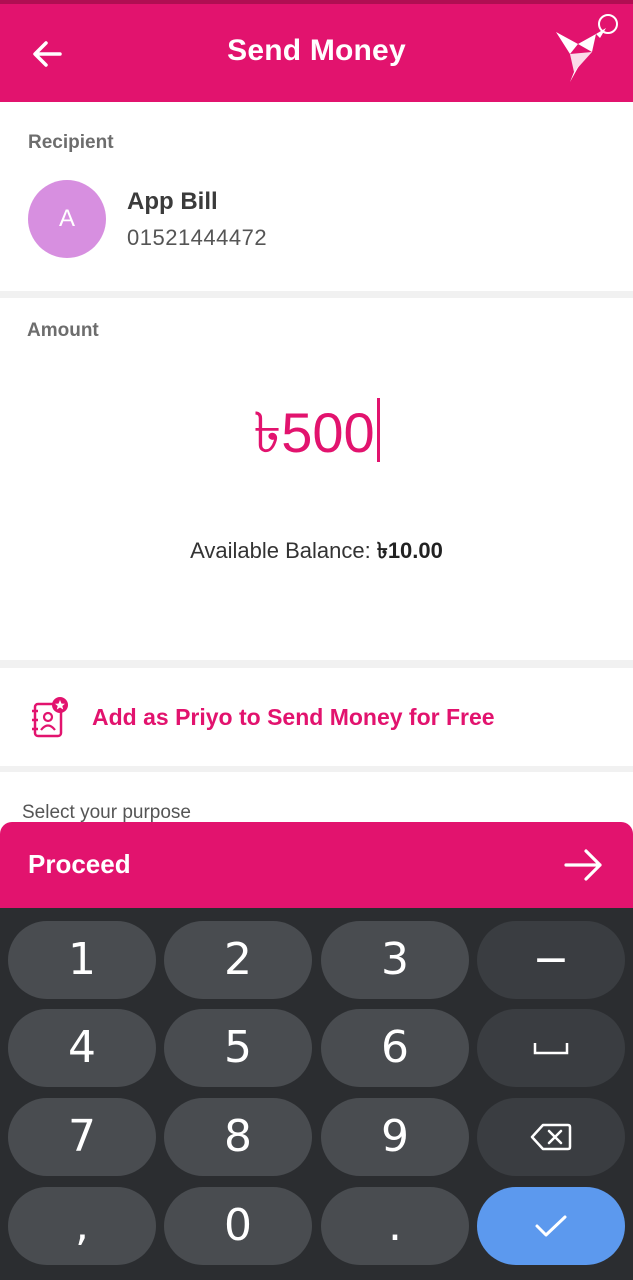  I want to click on amount-input: ৳500, so click(316, 437).